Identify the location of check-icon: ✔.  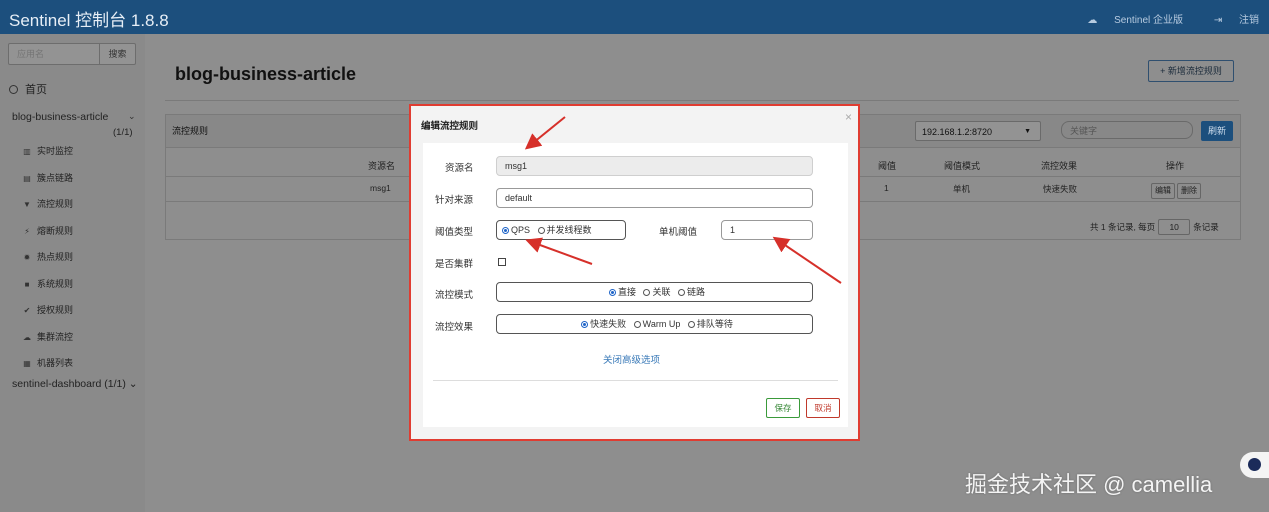
(27, 310).